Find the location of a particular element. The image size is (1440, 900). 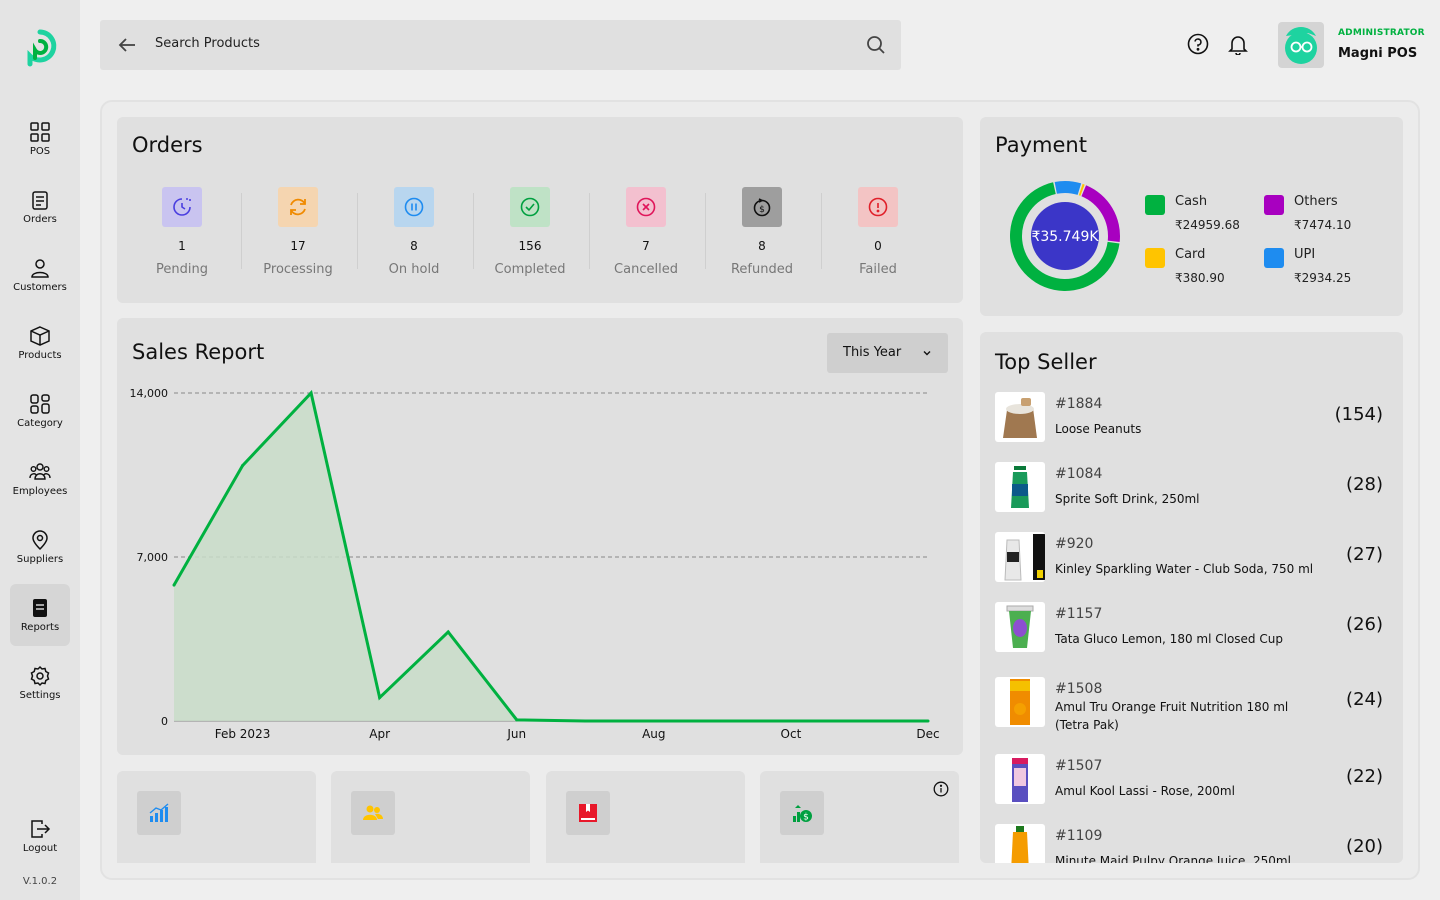

order-stat-completed: 156 Completed is located at coordinates (530, 232).